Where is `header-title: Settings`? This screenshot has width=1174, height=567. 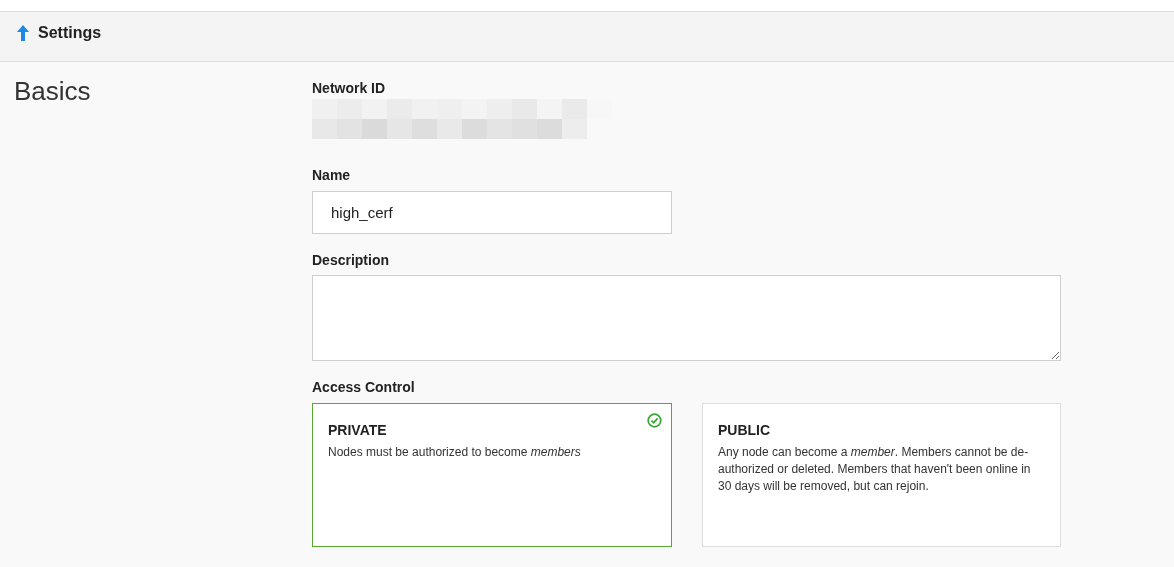 header-title: Settings is located at coordinates (70, 32).